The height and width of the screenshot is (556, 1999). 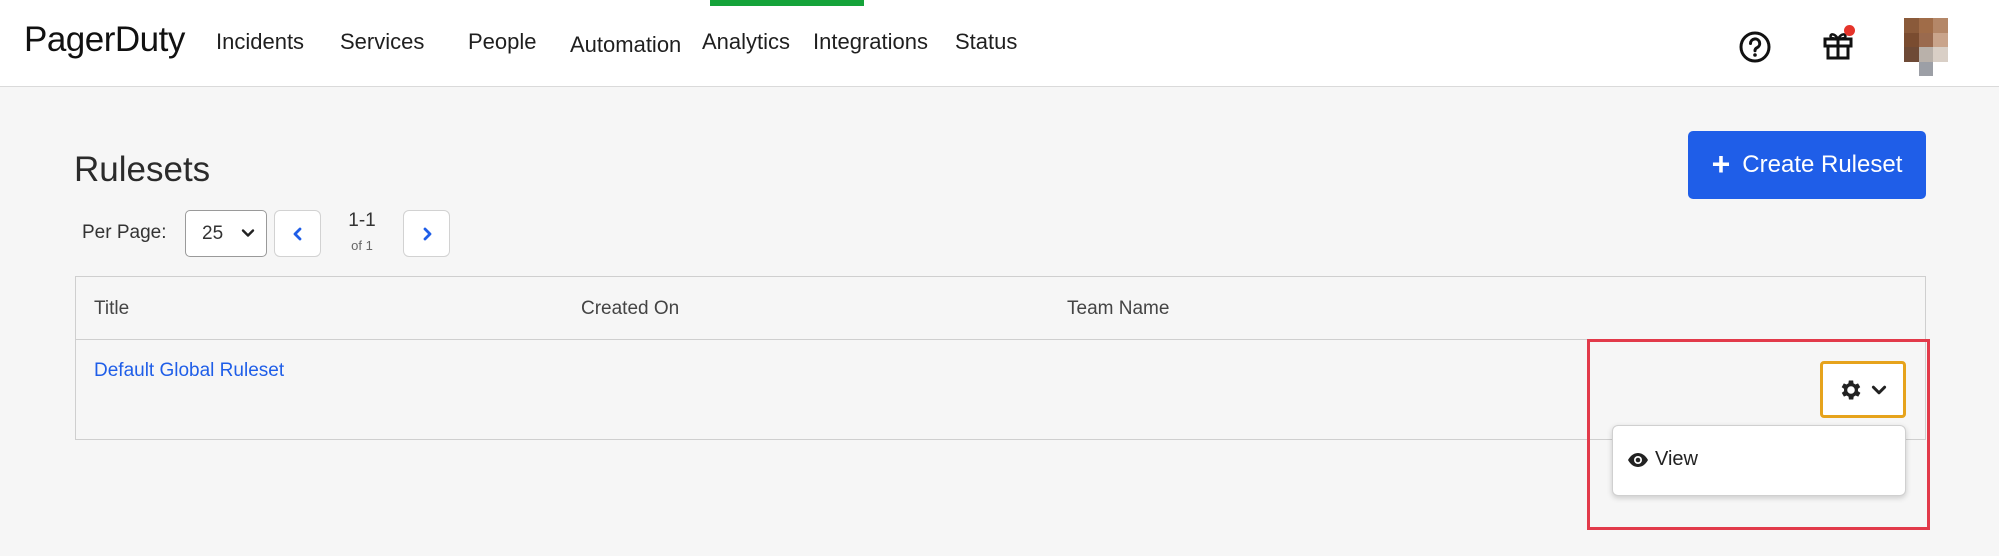 What do you see at coordinates (362, 245) in the screenshot?
I see `page-total: of 1` at bounding box center [362, 245].